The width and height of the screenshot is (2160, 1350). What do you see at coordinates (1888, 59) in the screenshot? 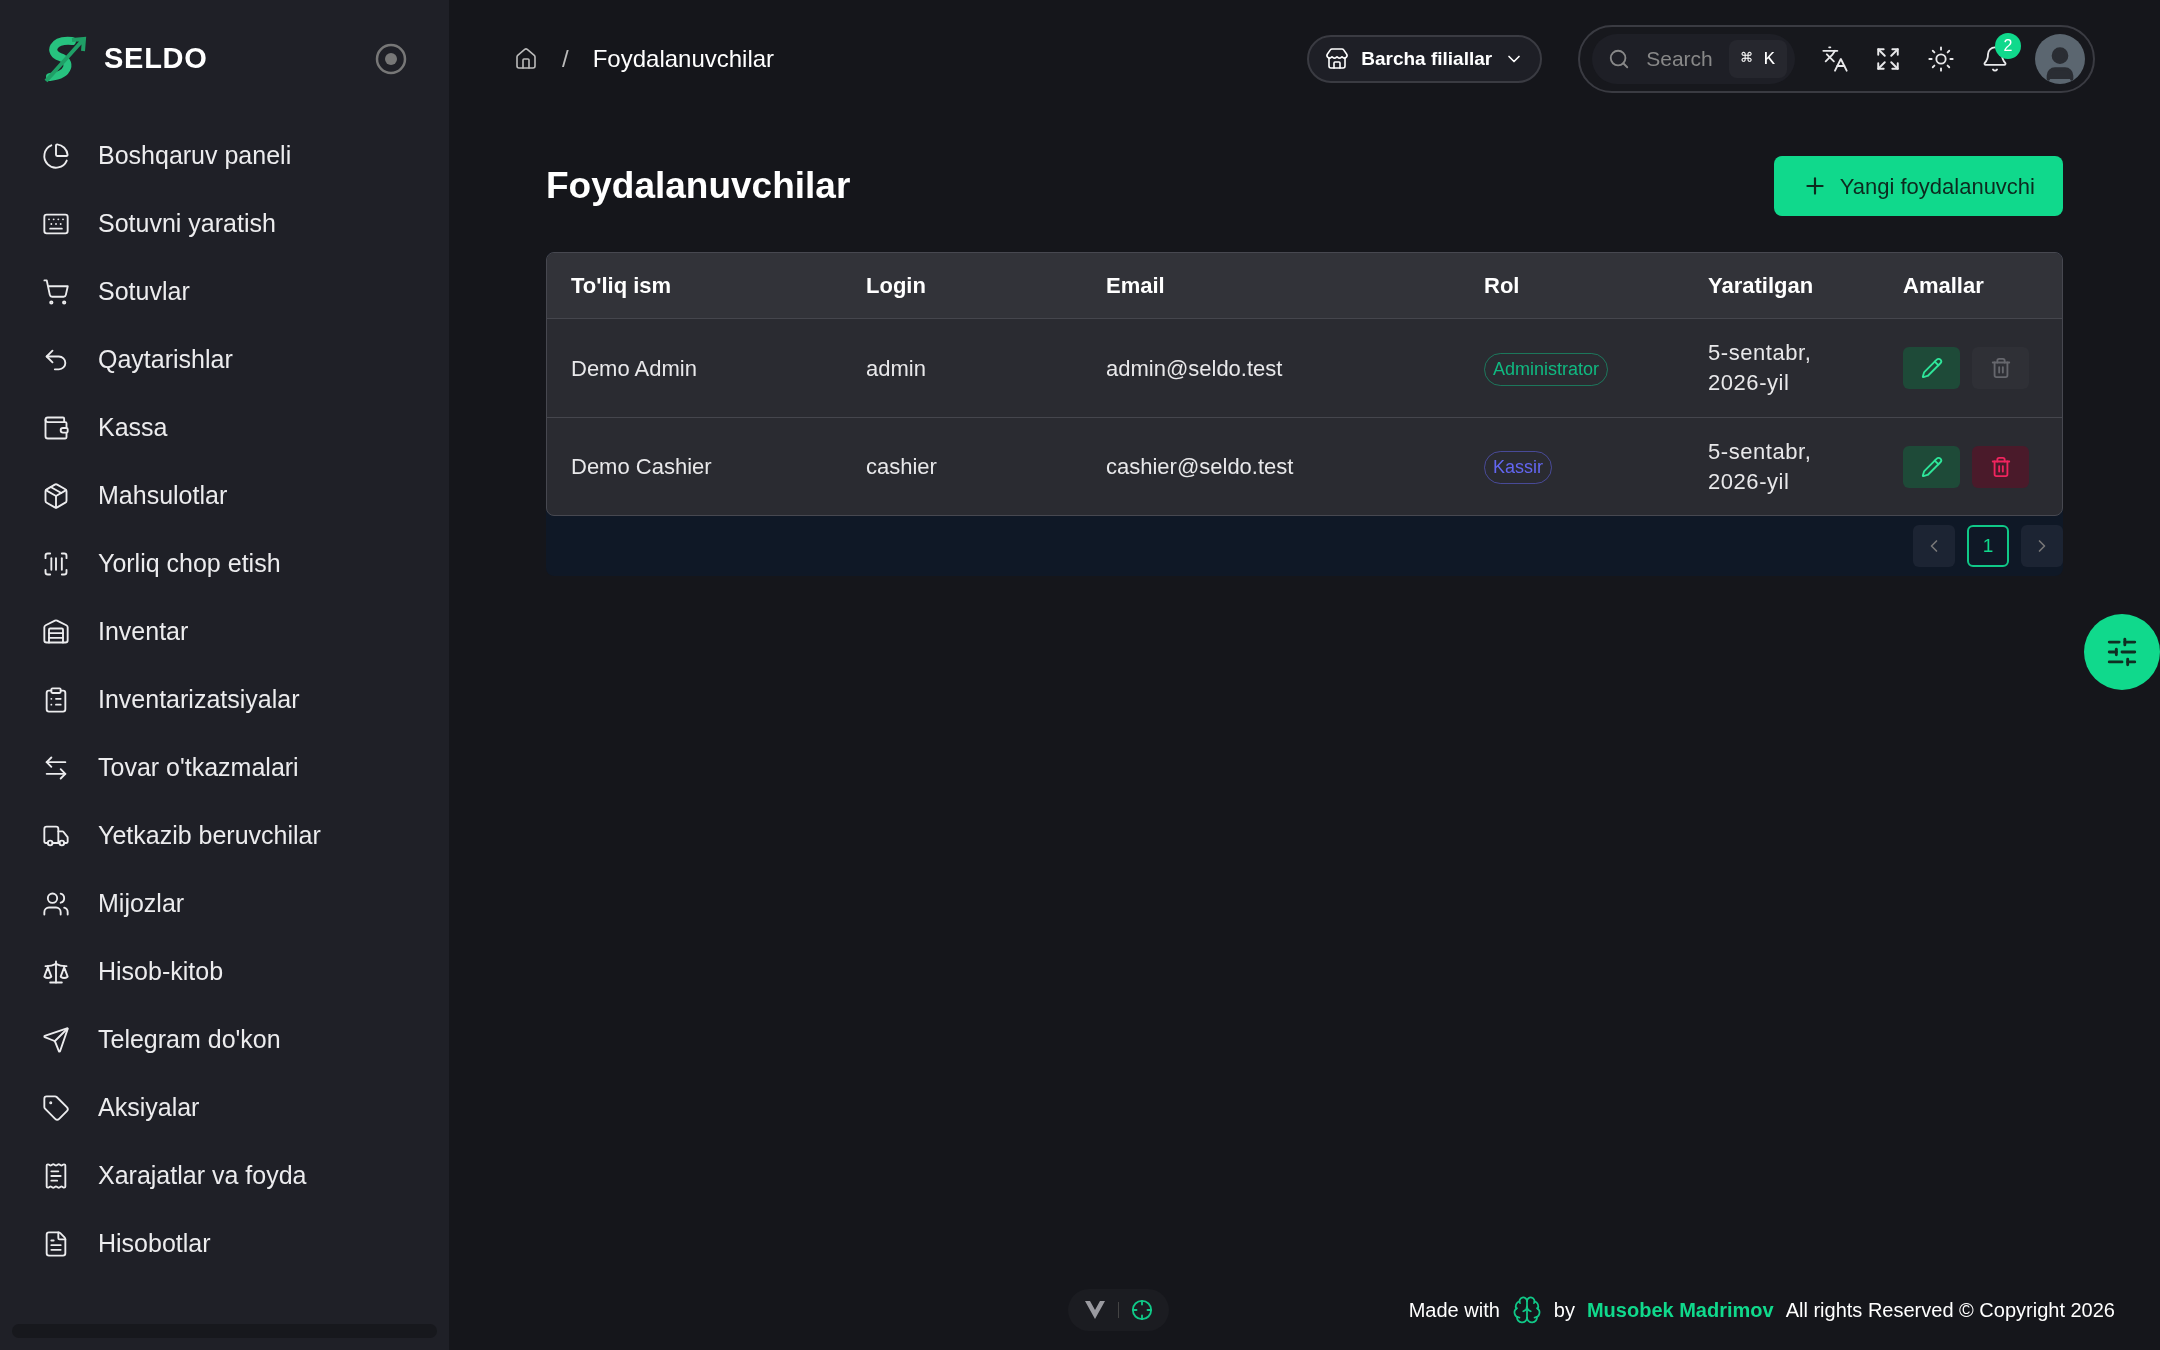
I see `fullscreen-icon` at bounding box center [1888, 59].